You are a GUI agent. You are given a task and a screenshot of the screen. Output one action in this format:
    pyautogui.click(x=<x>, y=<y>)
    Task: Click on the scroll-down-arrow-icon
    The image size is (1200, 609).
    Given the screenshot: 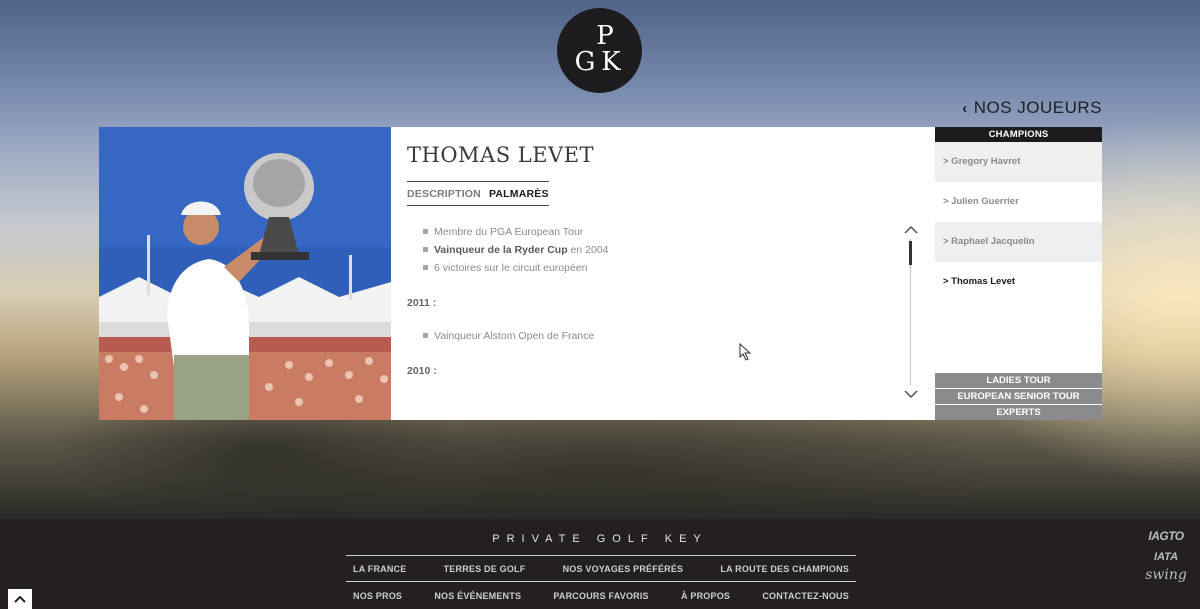 What is the action you would take?
    pyautogui.click(x=911, y=394)
    